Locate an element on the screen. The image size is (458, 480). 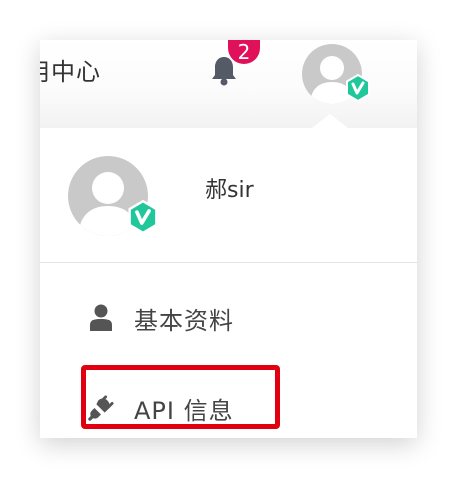
menu-item-basic-profile: 基本资料 is located at coordinates (238, 318).